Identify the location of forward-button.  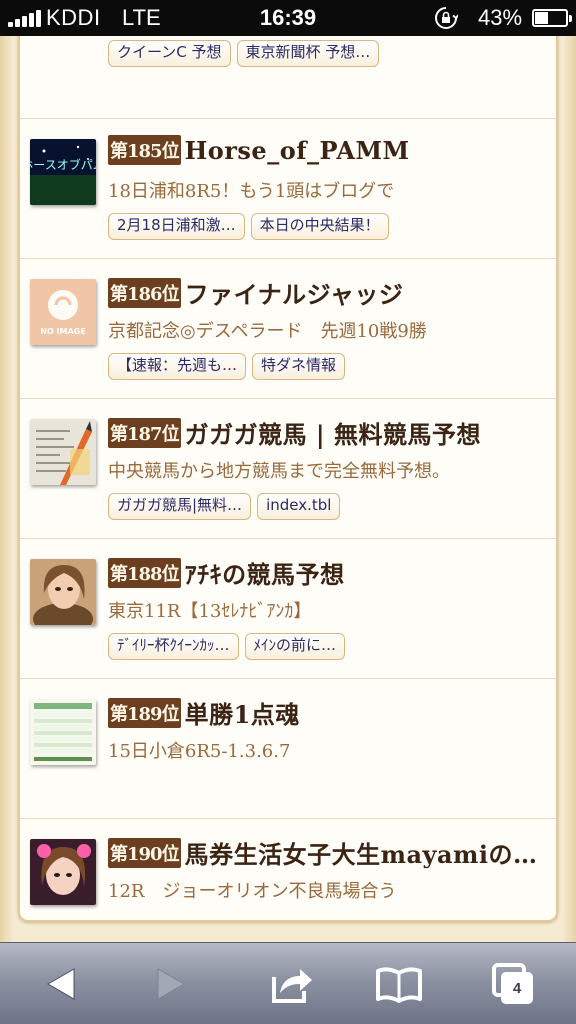
(173, 984).